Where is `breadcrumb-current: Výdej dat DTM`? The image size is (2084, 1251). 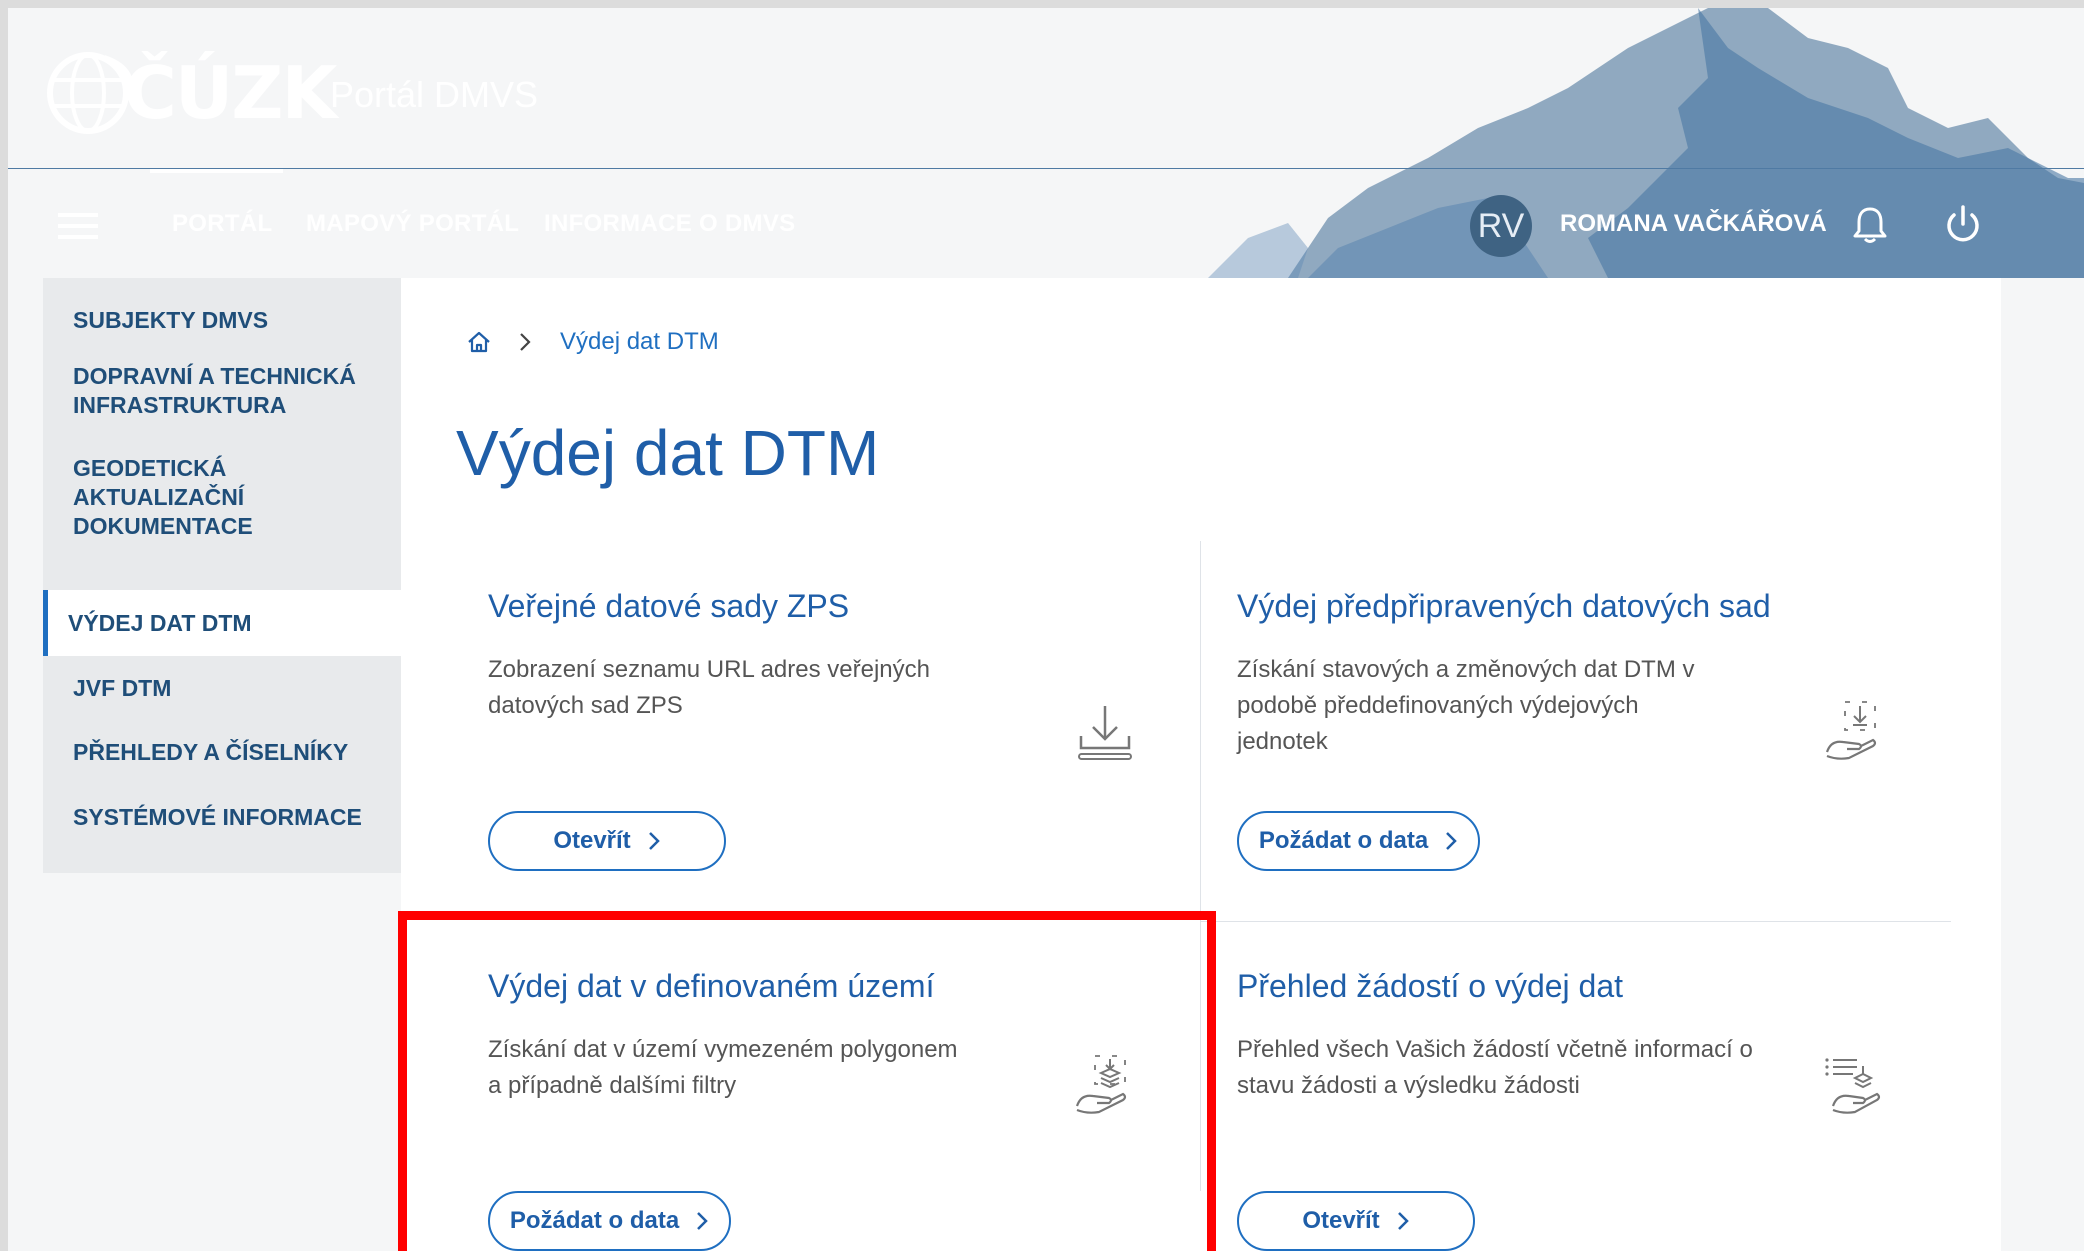
breadcrumb-current: Výdej dat DTM is located at coordinates (639, 342).